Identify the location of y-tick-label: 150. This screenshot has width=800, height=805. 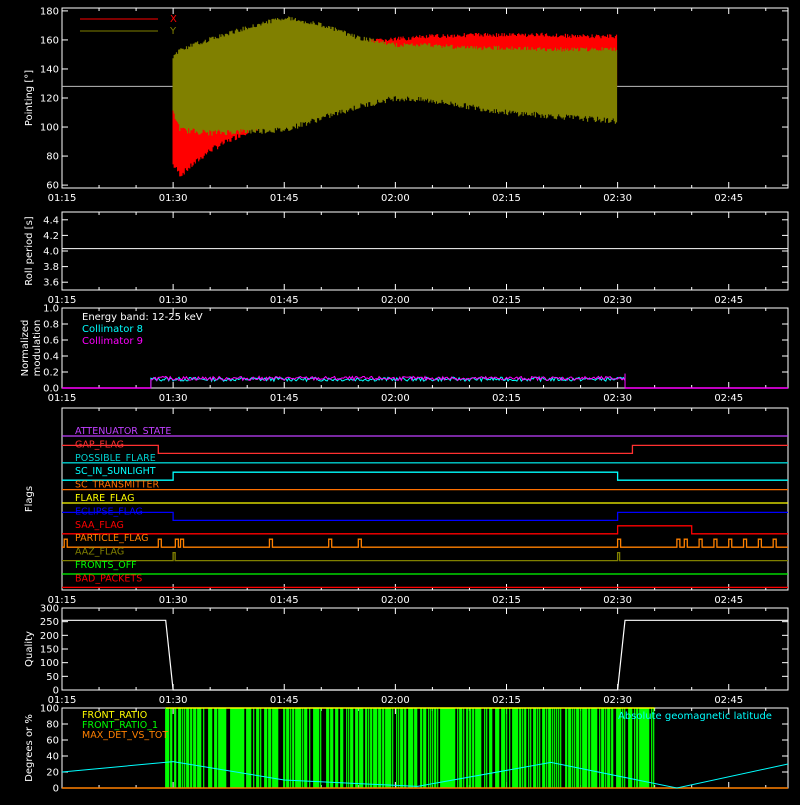
(49, 650).